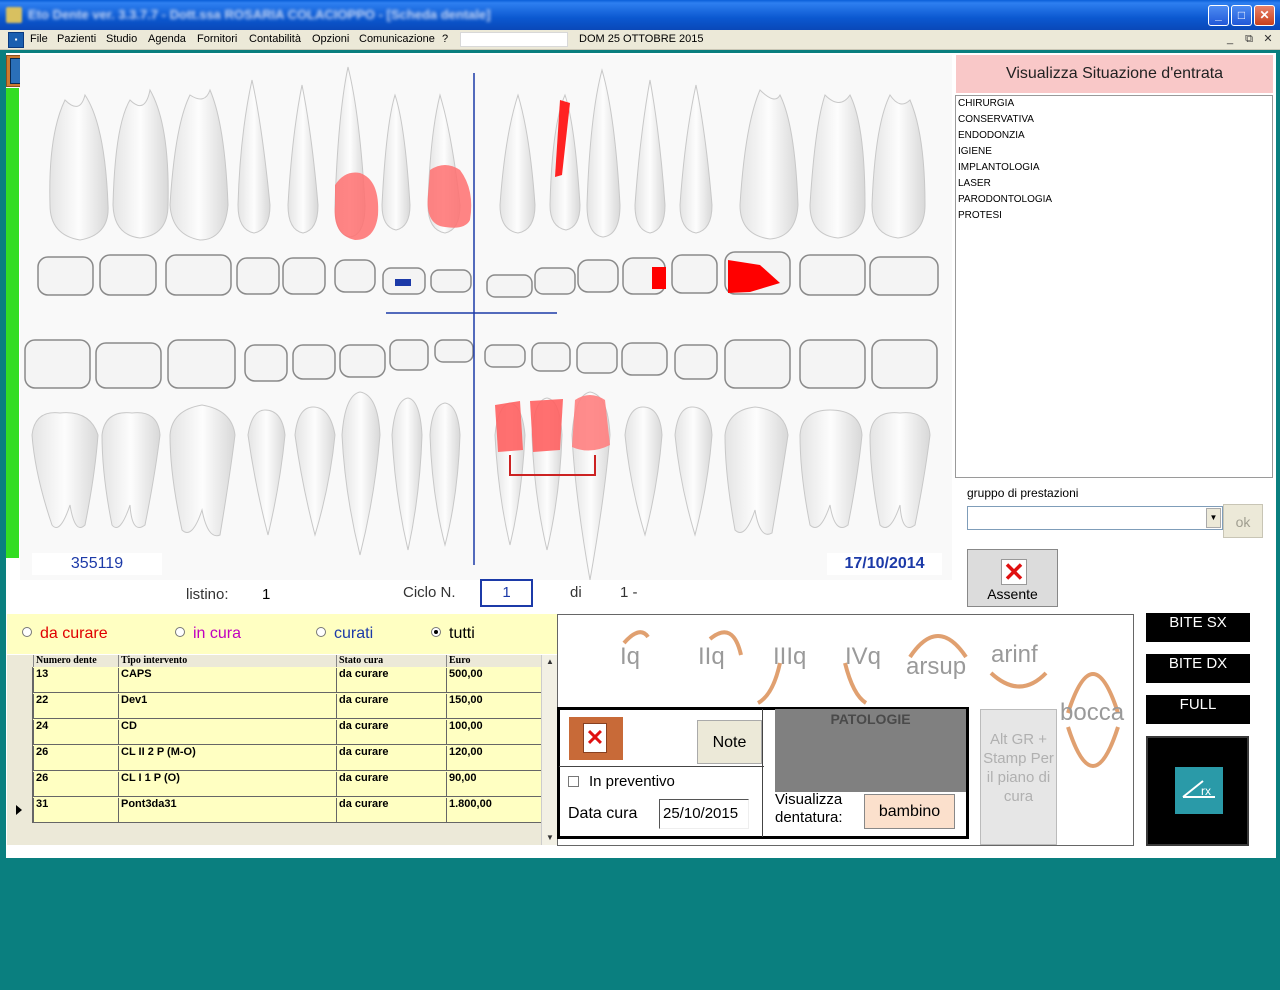 The image size is (1280, 990). I want to click on rx-button: rx, so click(1197, 791).